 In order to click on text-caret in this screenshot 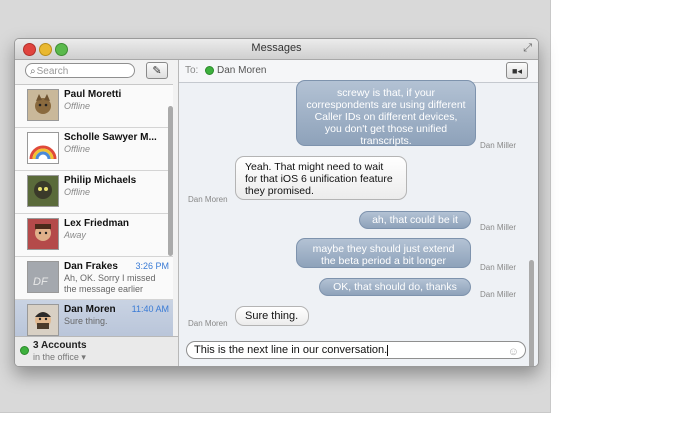, I will do `click(388, 350)`.